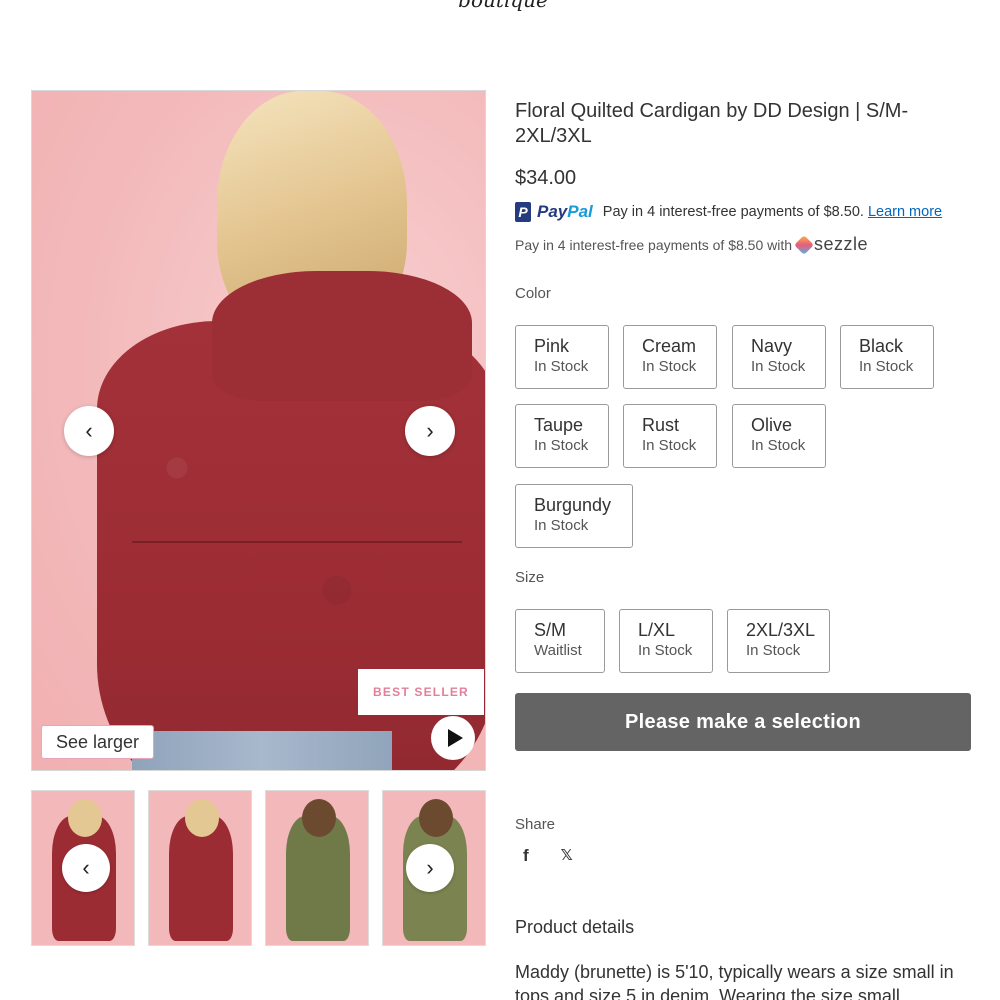 The width and height of the screenshot is (1000, 1000). I want to click on paypal-learn-more-link: Learn more, so click(905, 212).